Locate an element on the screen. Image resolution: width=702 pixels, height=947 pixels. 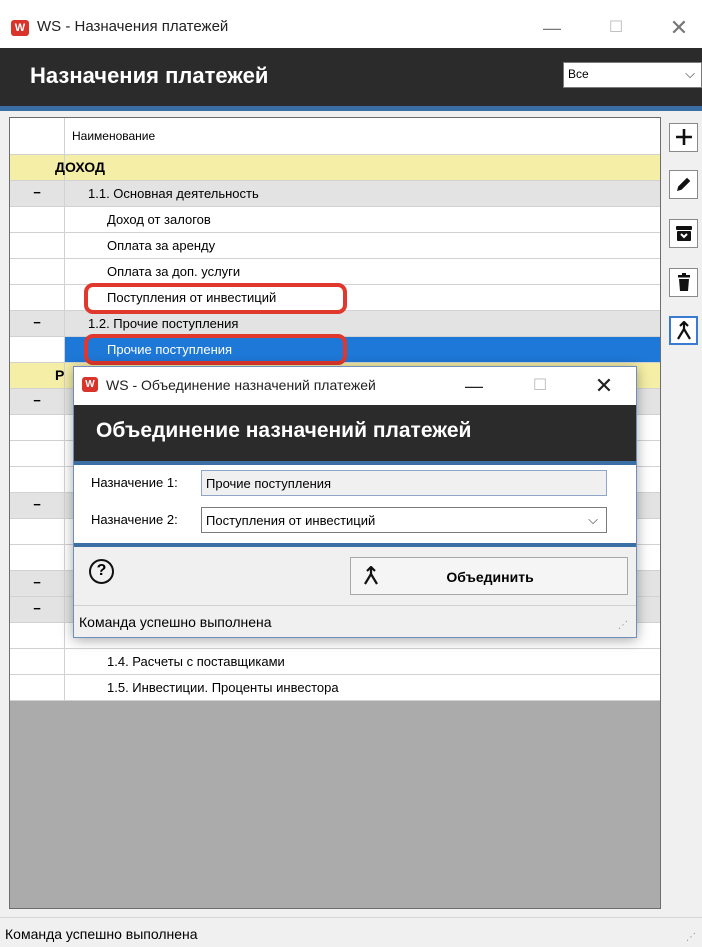
merge-toolbar-button is located at coordinates (683, 330).